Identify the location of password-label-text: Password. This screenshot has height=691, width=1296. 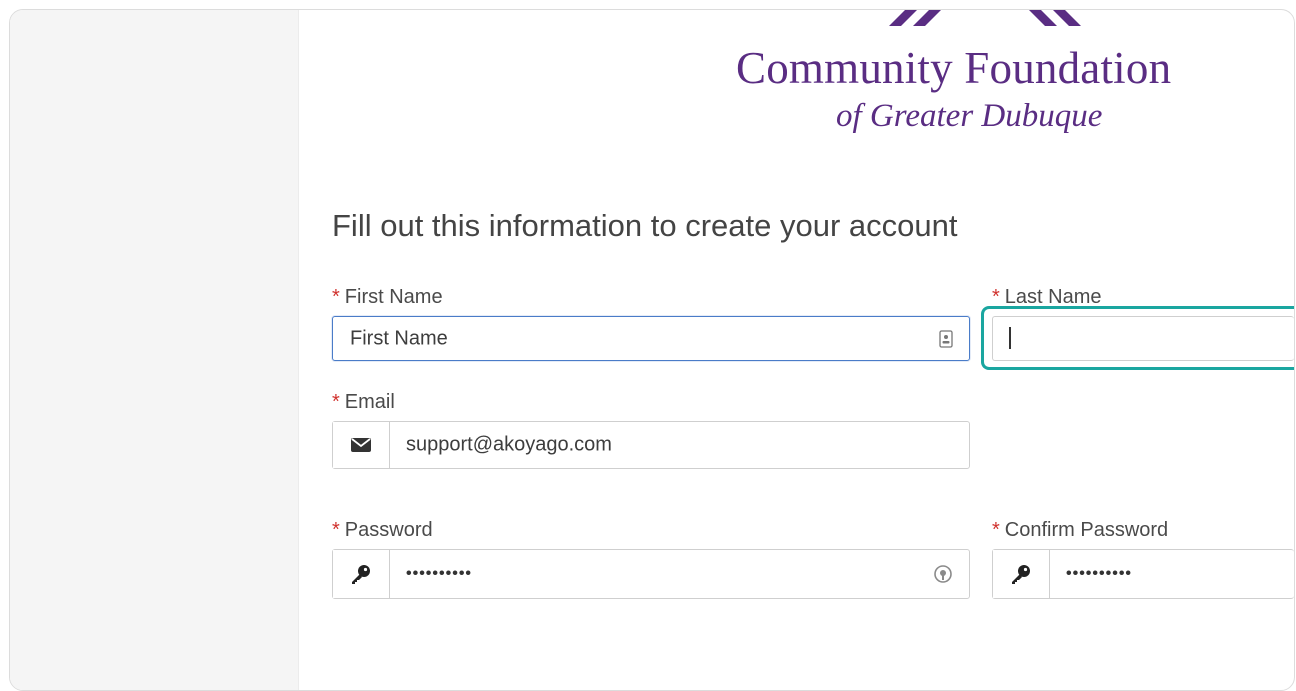
(388, 530).